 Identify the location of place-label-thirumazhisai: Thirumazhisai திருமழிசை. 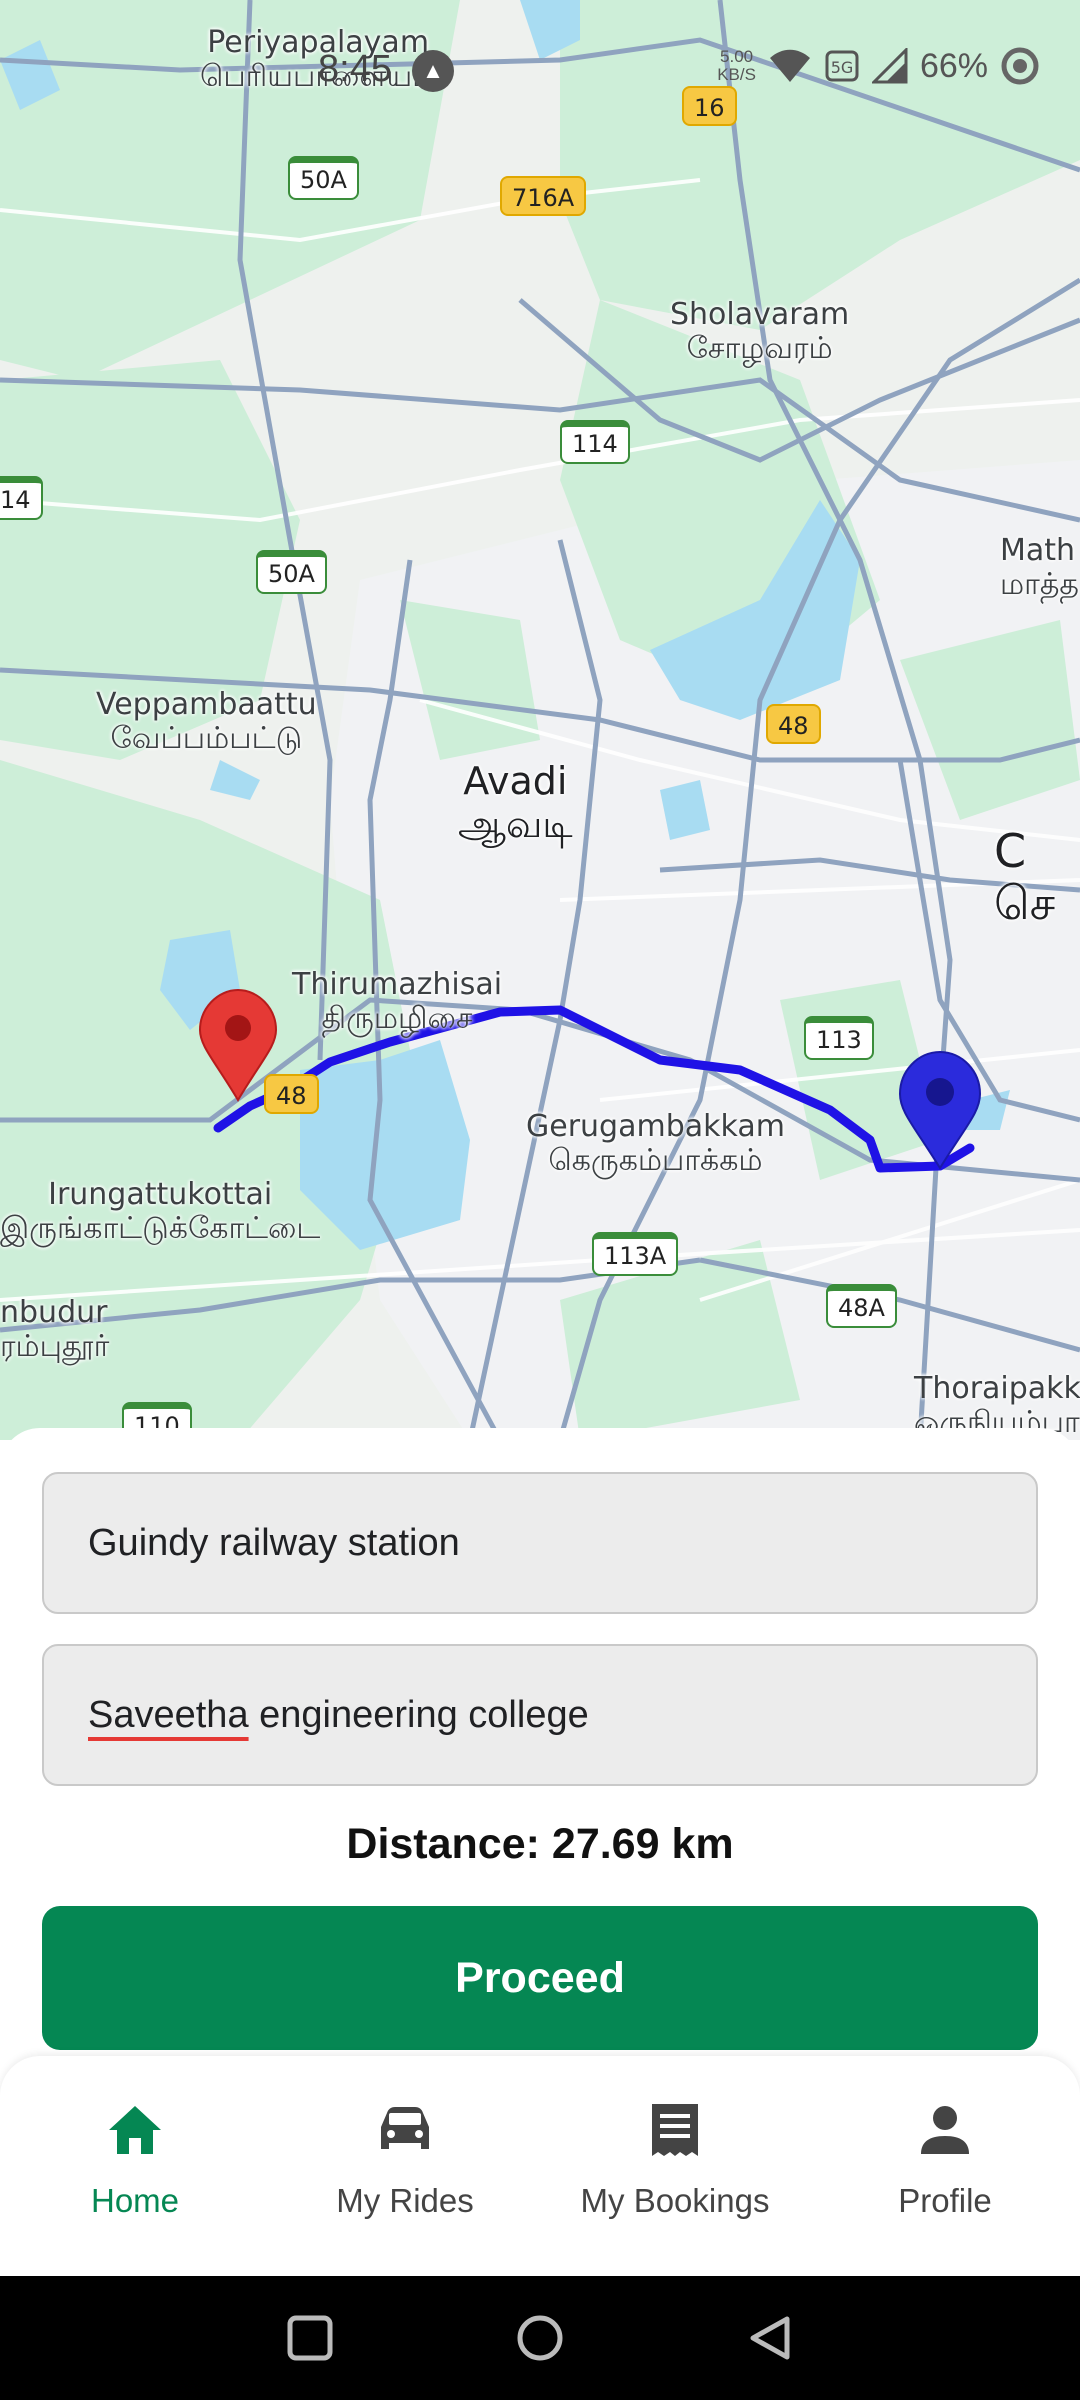
(397, 1001).